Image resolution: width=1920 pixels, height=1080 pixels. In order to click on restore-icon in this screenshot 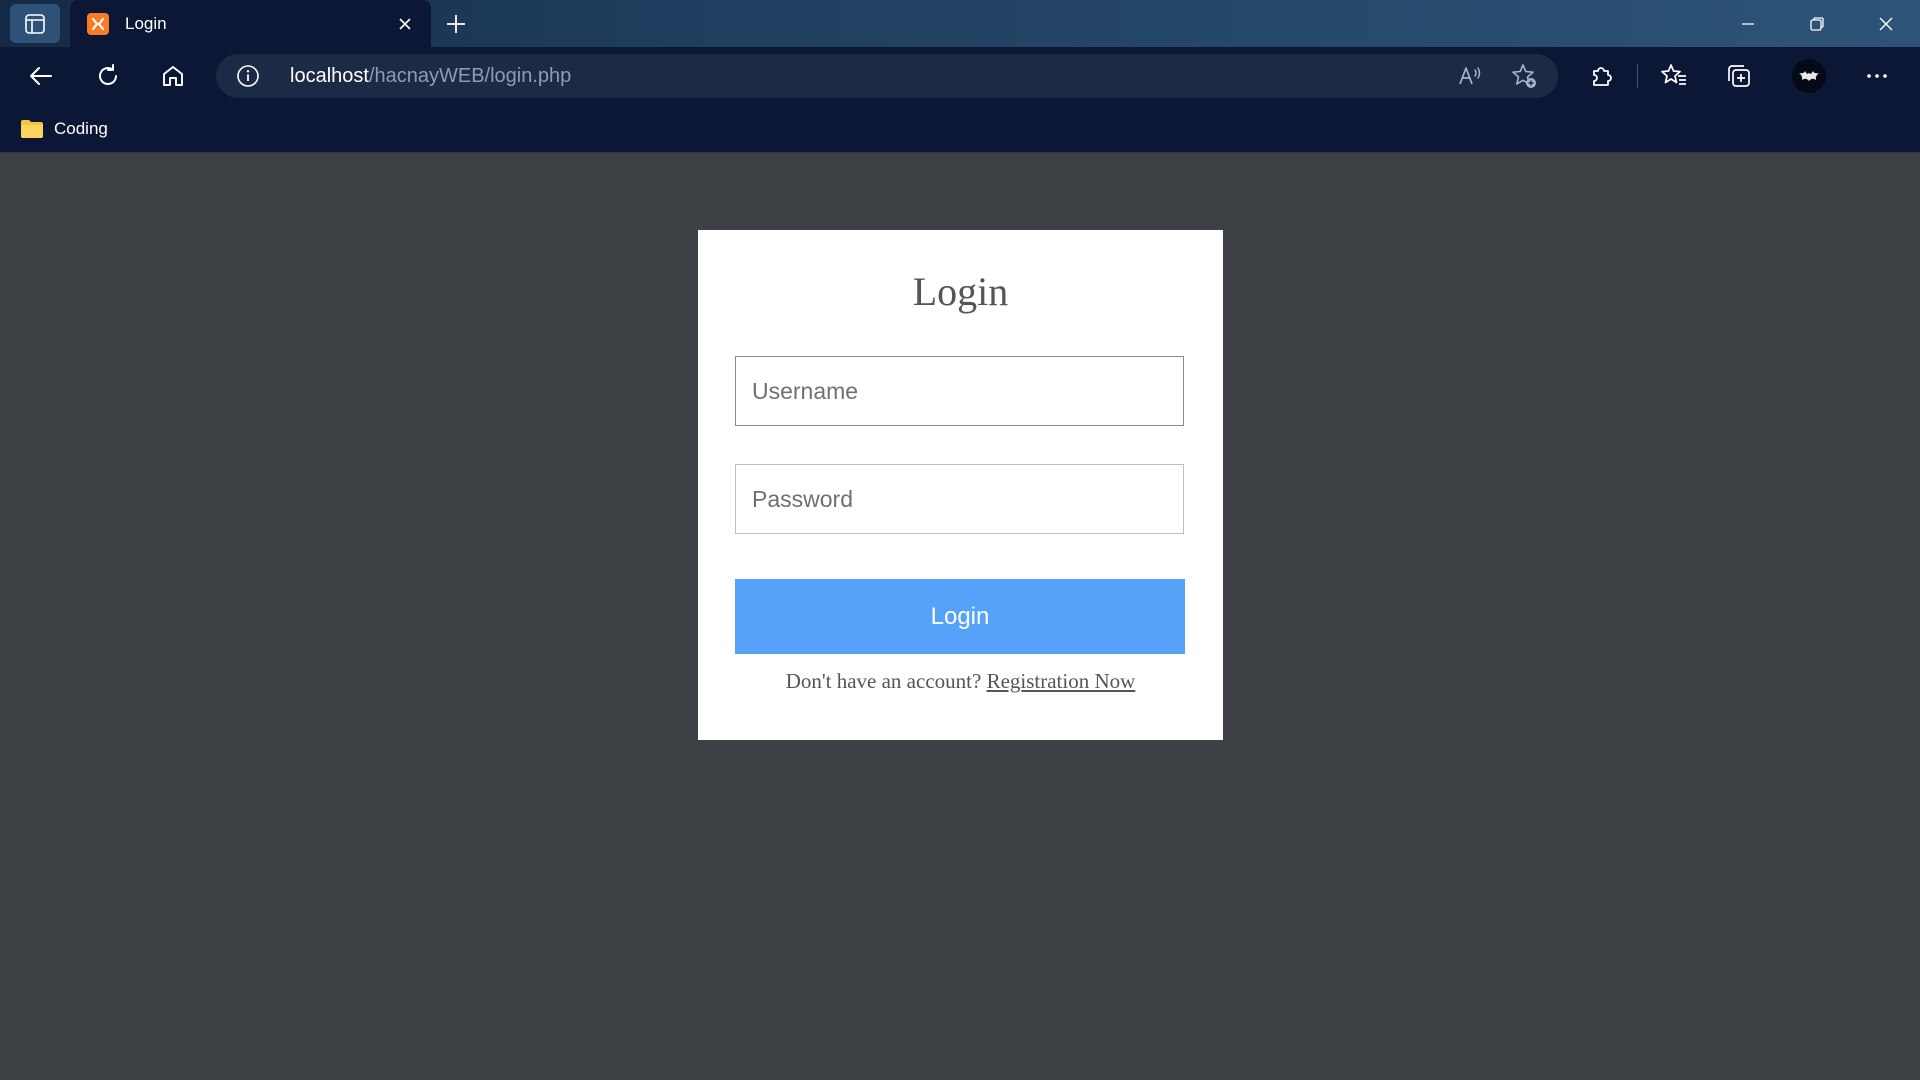, I will do `click(1816, 23)`.